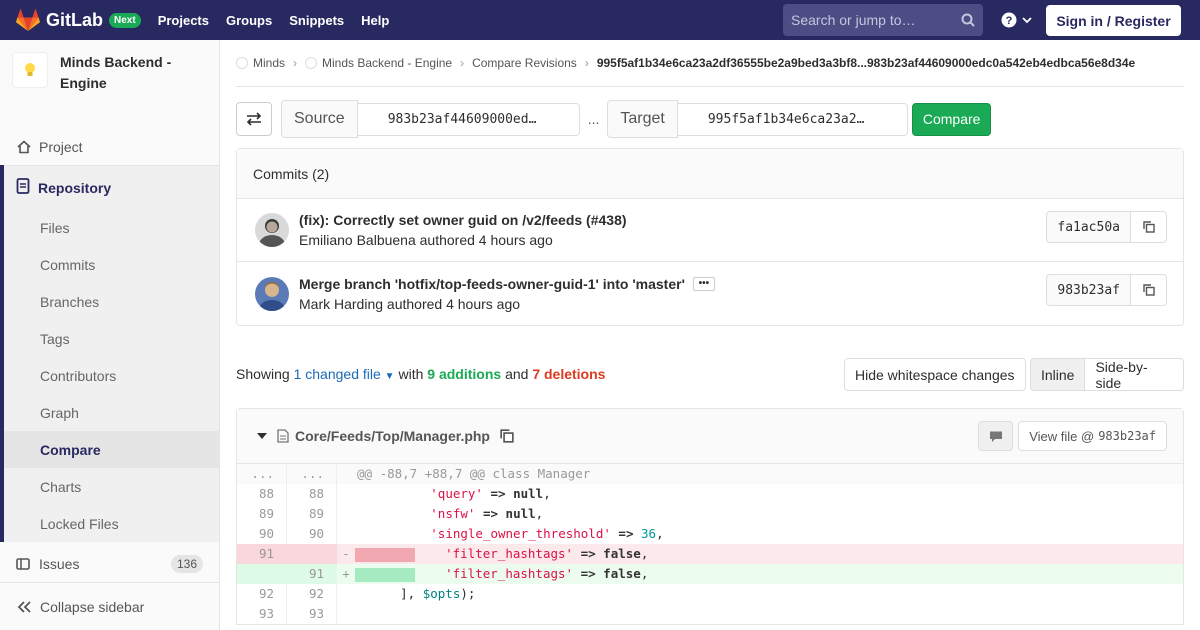 This screenshot has width=1200, height=630. I want to click on target-label: Target, so click(642, 119).